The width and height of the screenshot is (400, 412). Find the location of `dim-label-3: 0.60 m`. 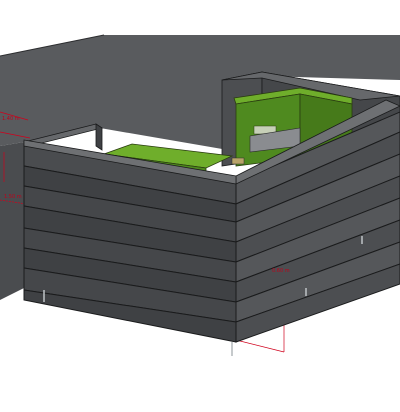

dim-label-3: 0.60 m is located at coordinates (281, 271).